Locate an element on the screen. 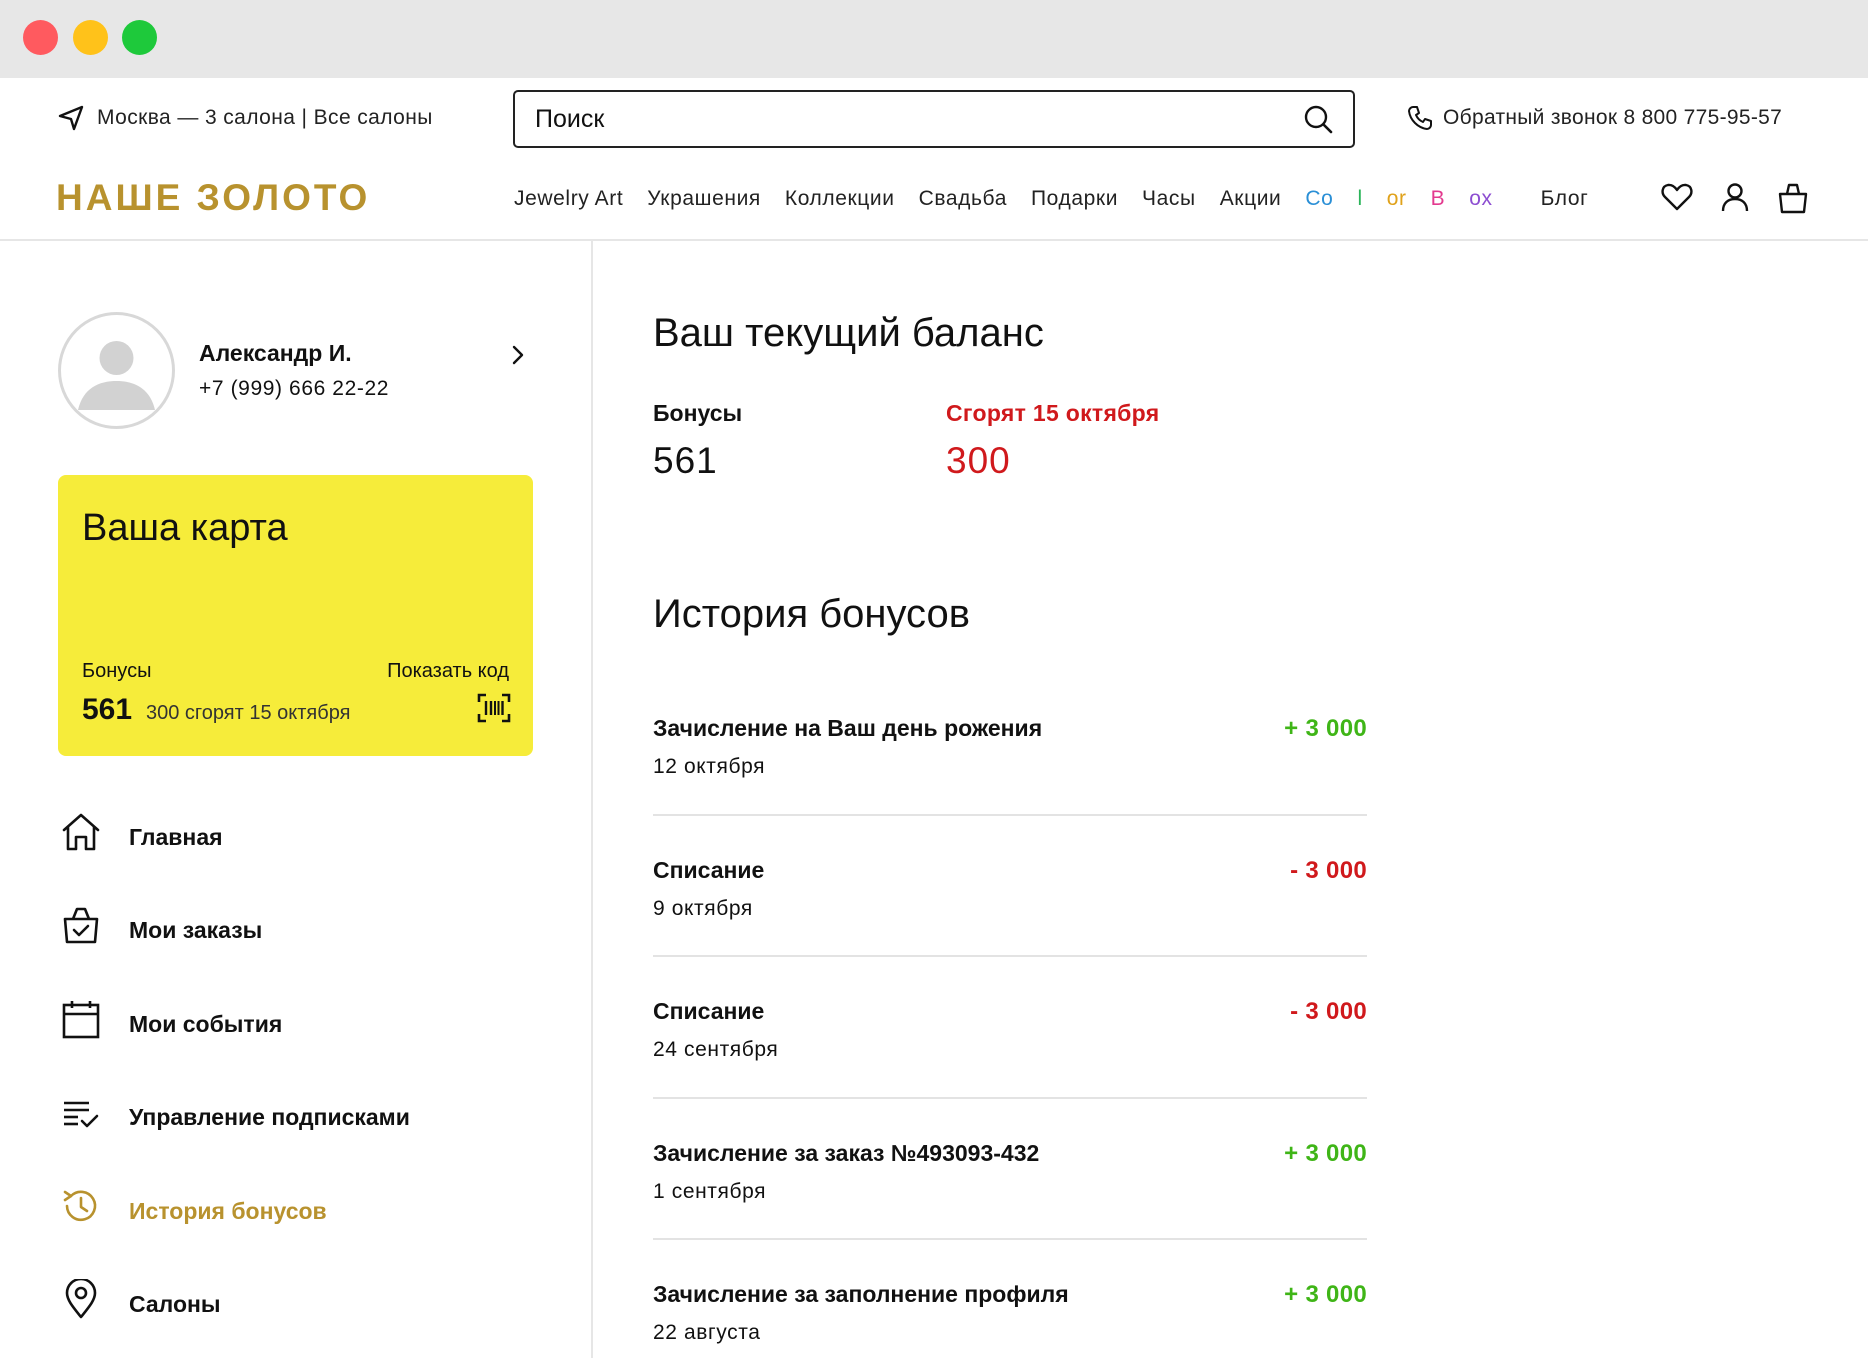  header-actions is located at coordinates (1735, 198).